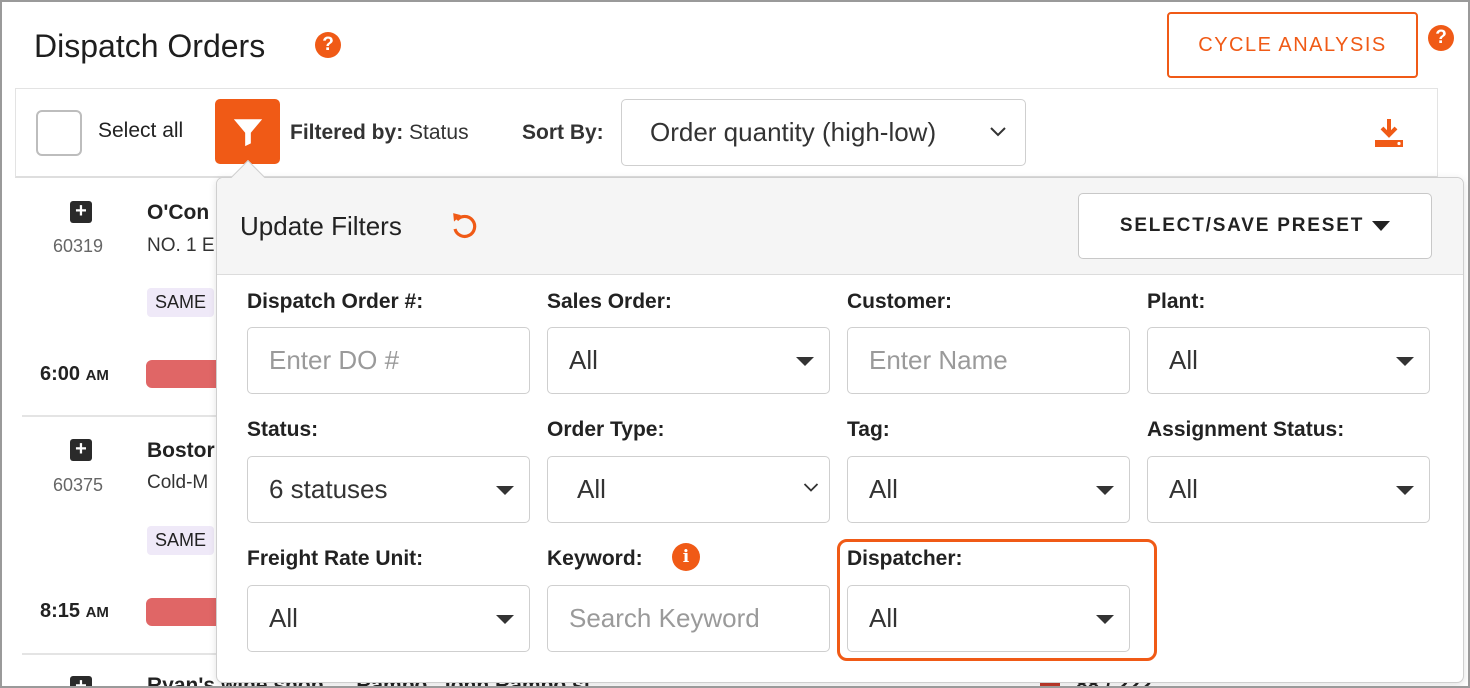 The height and width of the screenshot is (688, 1470). Describe the element at coordinates (688, 618) in the screenshot. I see `keyword-input: Search Keyword` at that location.